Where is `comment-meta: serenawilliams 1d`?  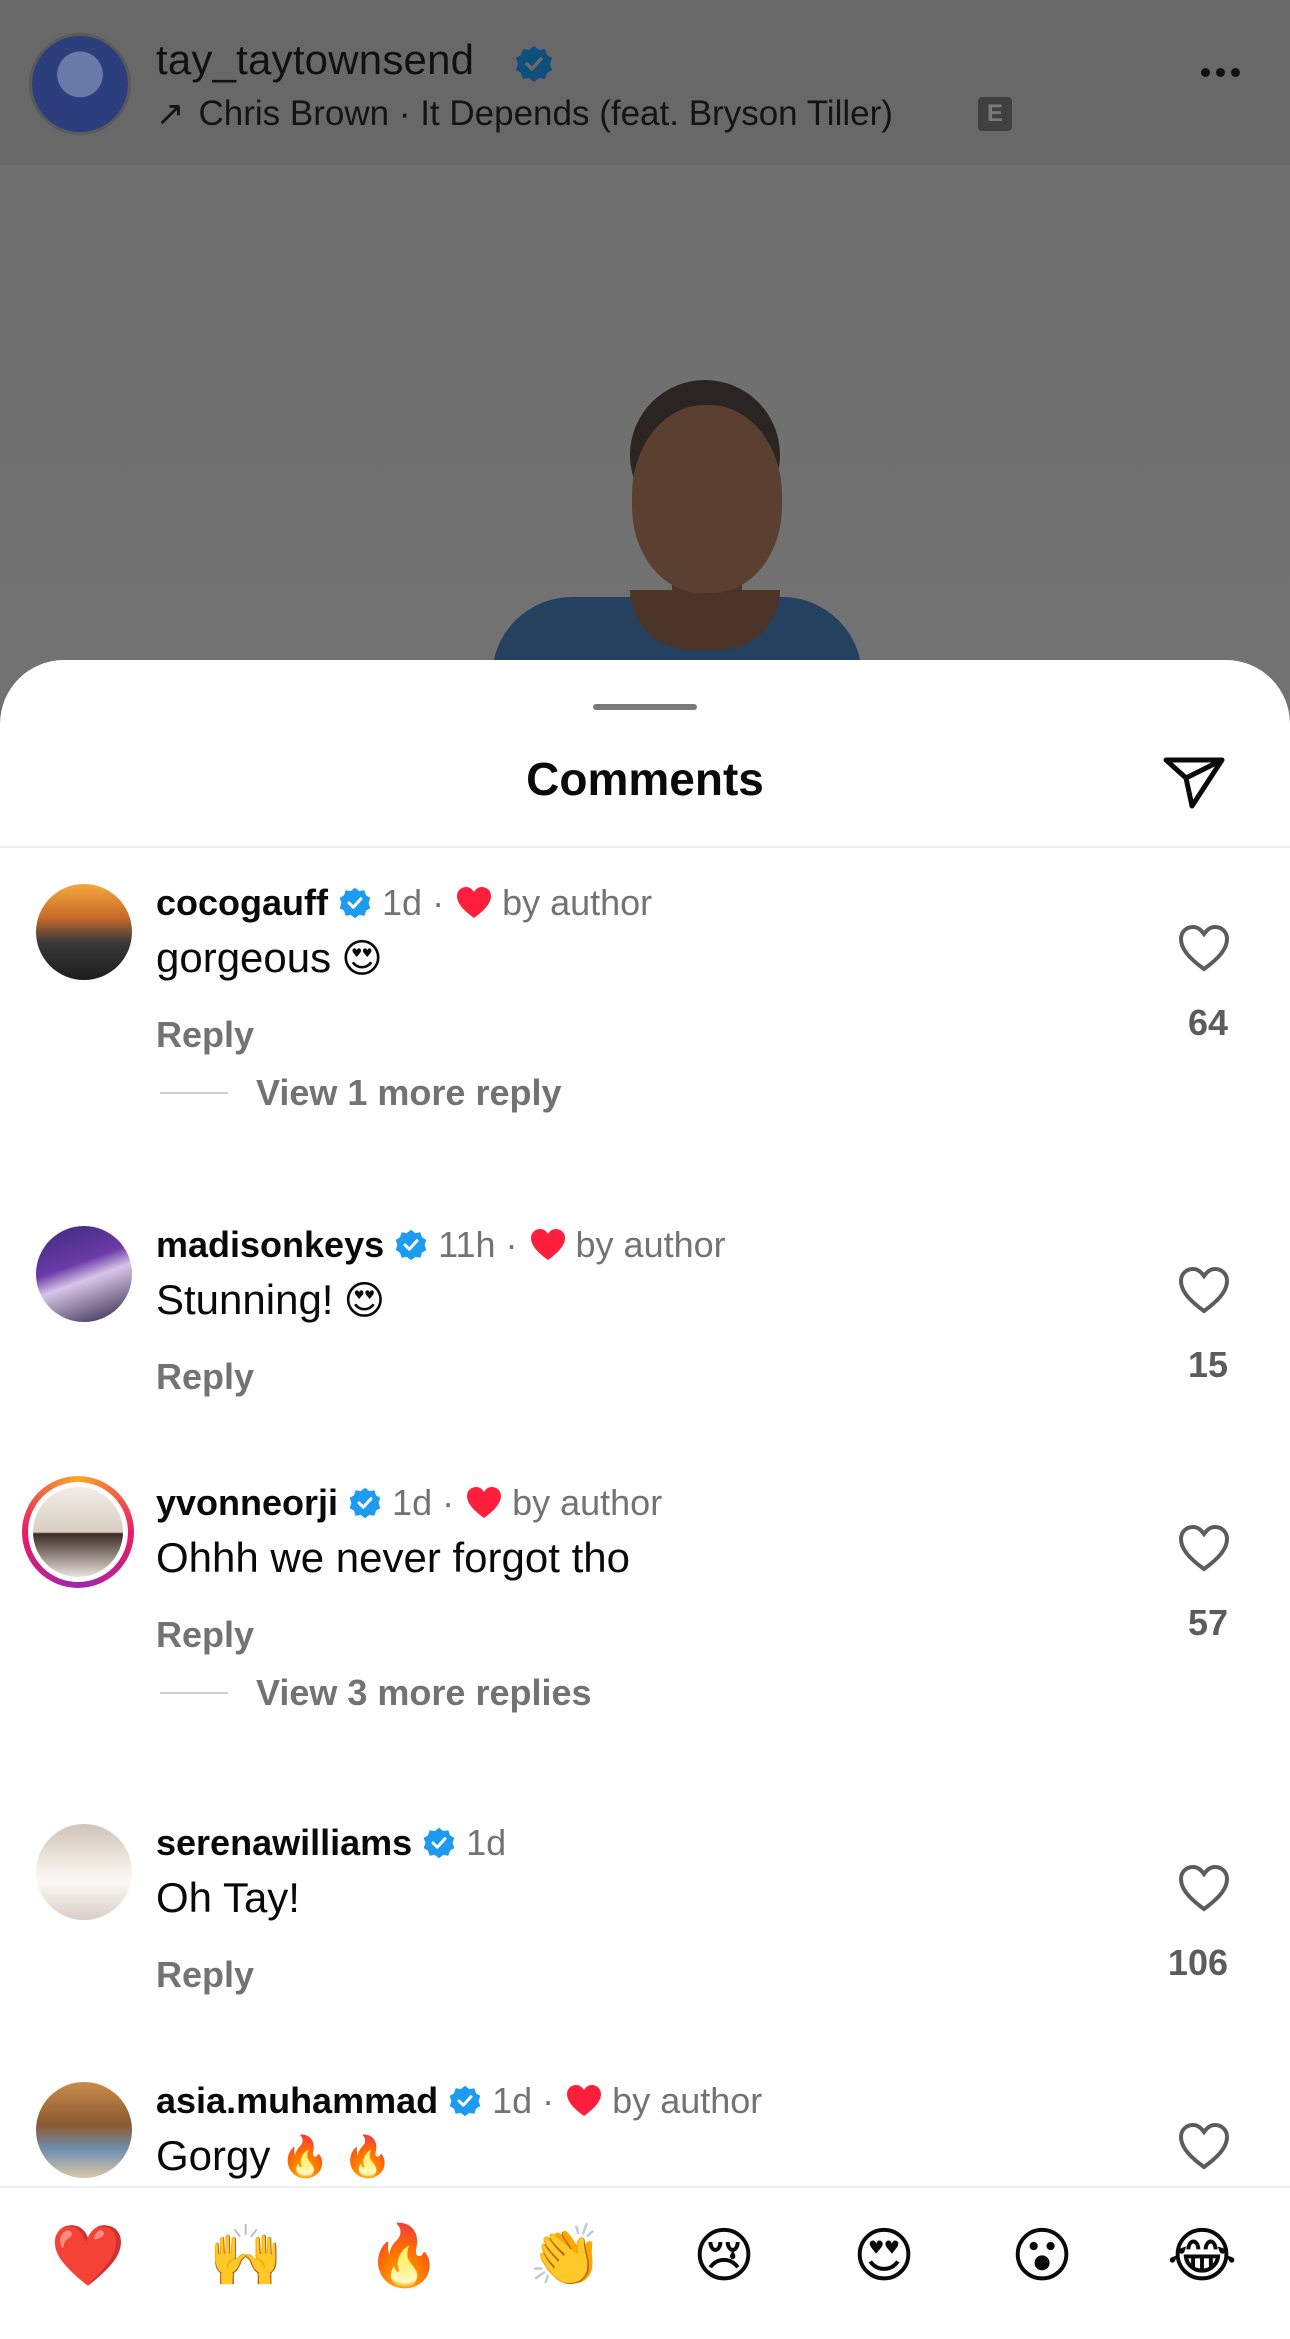 comment-meta: serenawilliams 1d is located at coordinates (331, 1843).